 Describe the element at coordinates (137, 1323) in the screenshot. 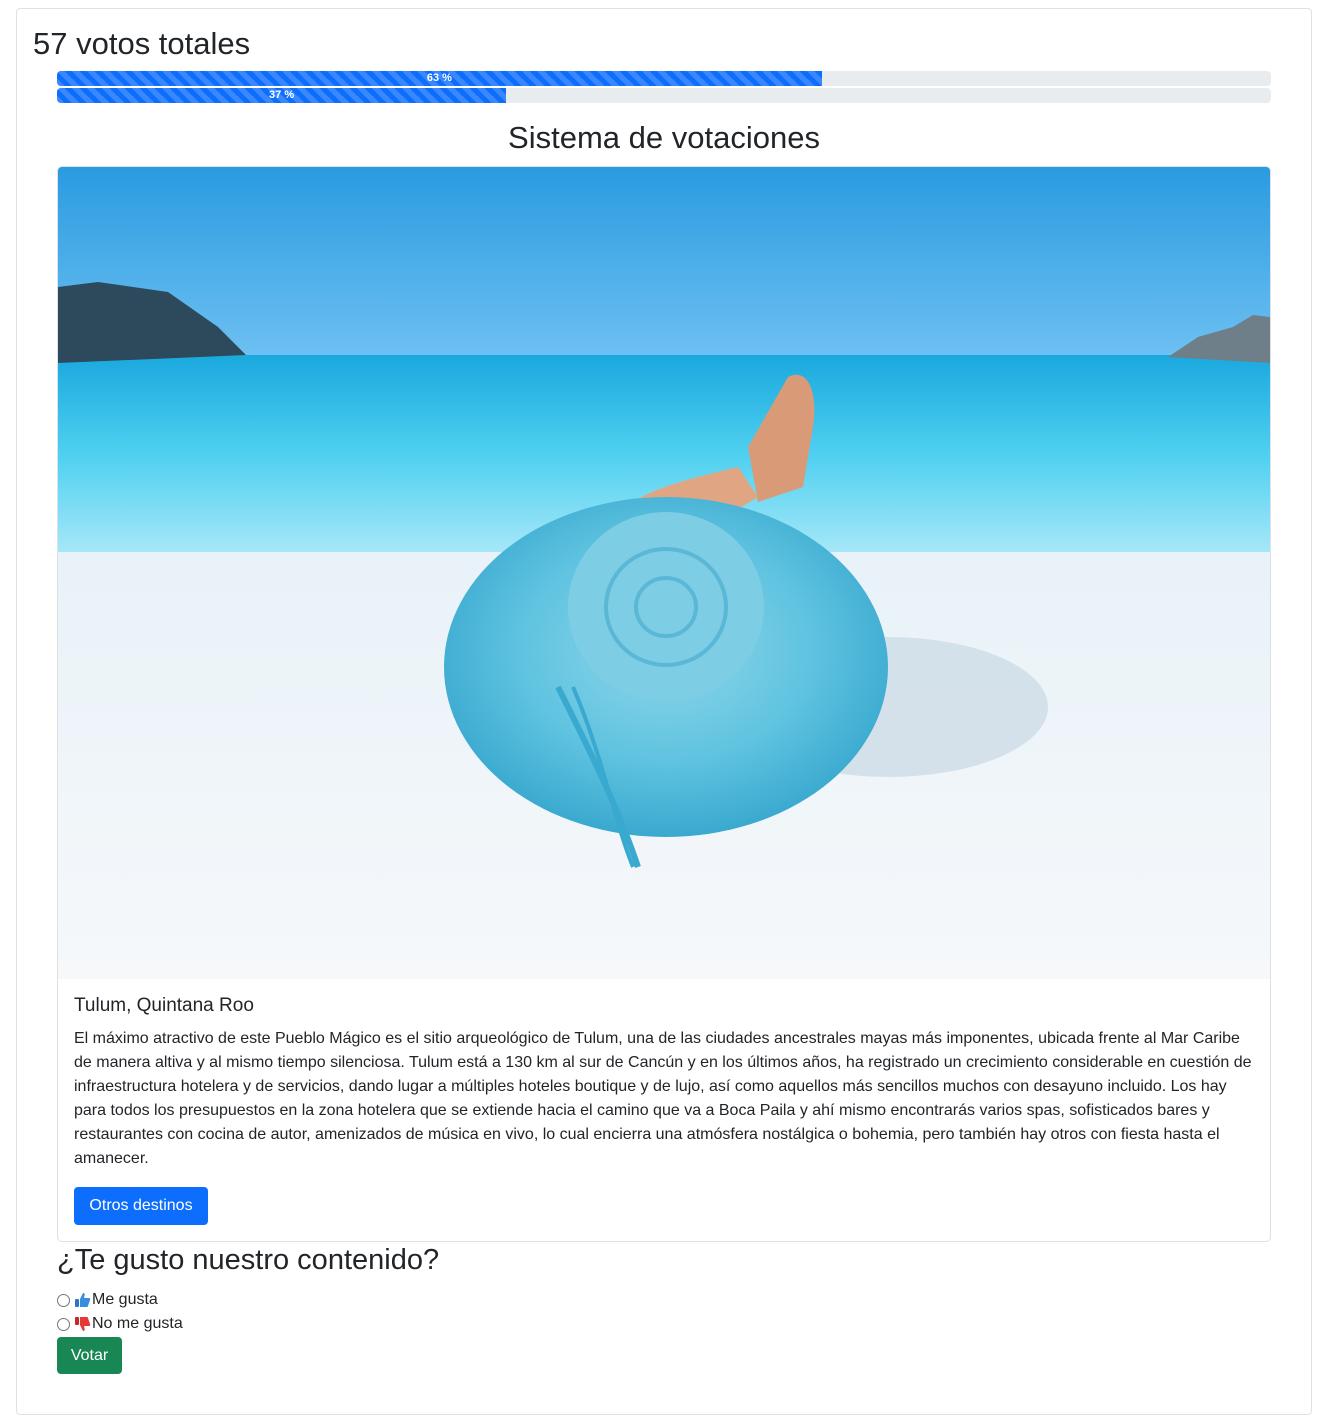

I see `dislike-label: No me gusta` at that location.